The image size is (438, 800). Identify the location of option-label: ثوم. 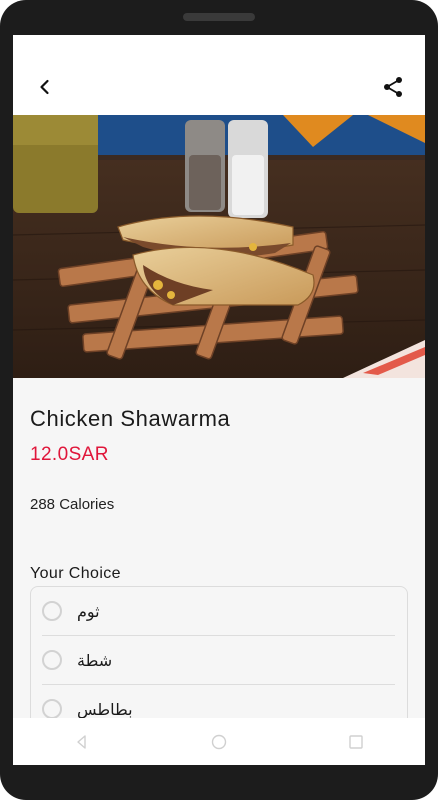
(88, 611).